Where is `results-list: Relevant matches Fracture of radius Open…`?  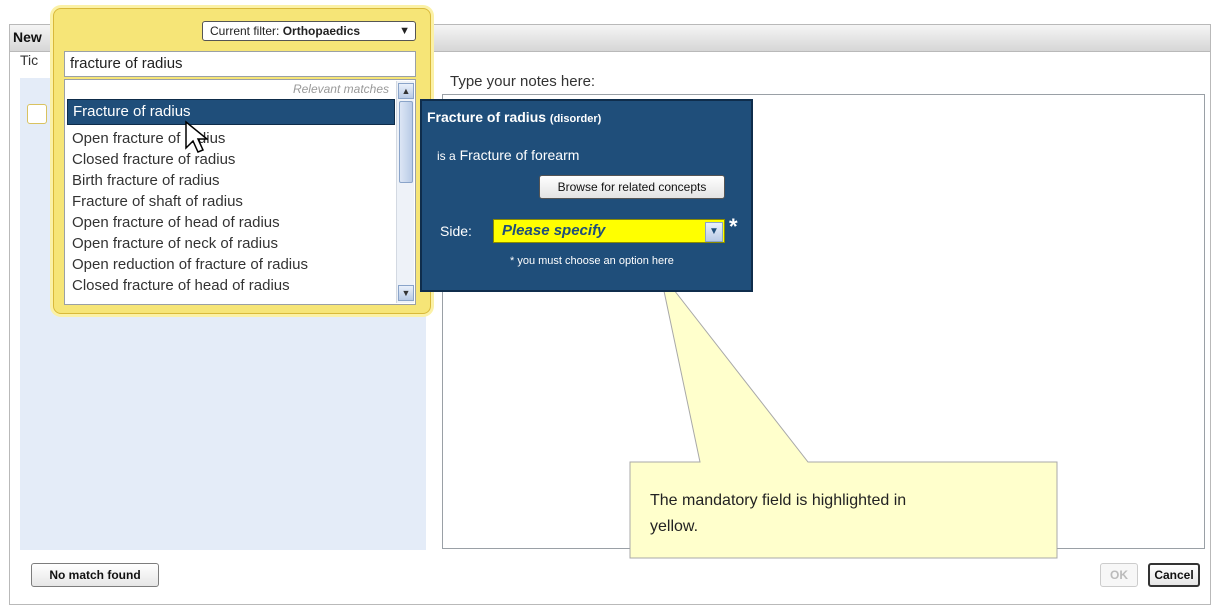 results-list: Relevant matches Fracture of radius Open… is located at coordinates (240, 192).